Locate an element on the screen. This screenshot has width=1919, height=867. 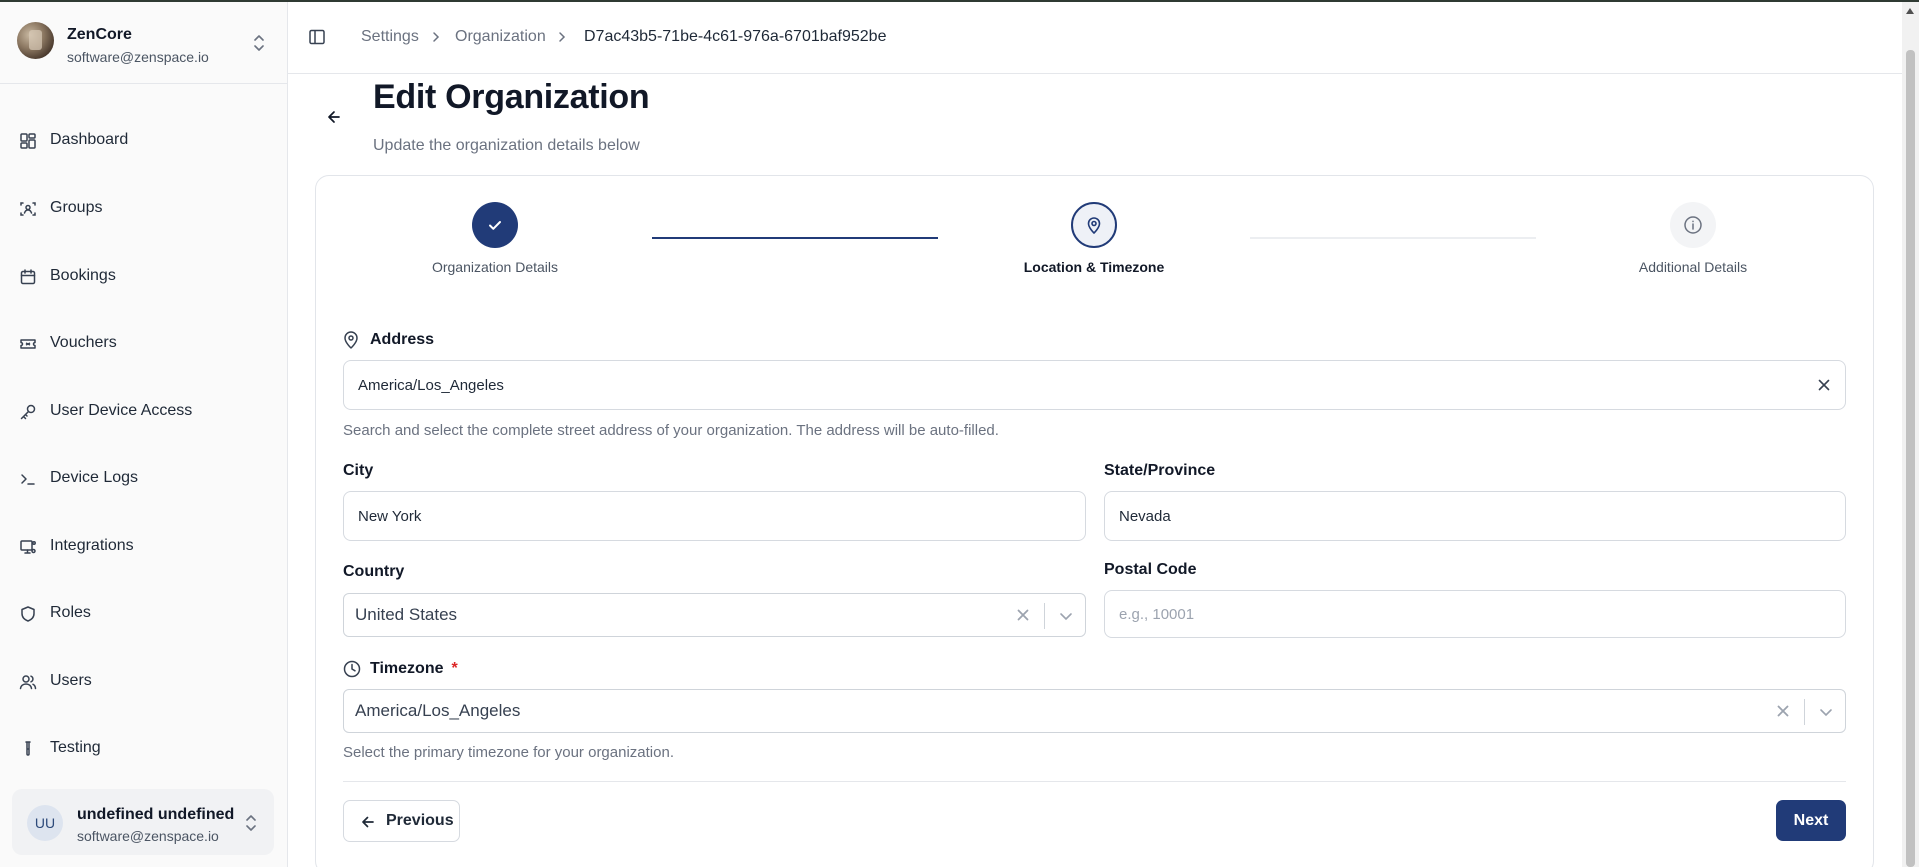
clear-timezone-icon is located at coordinates (1783, 711).